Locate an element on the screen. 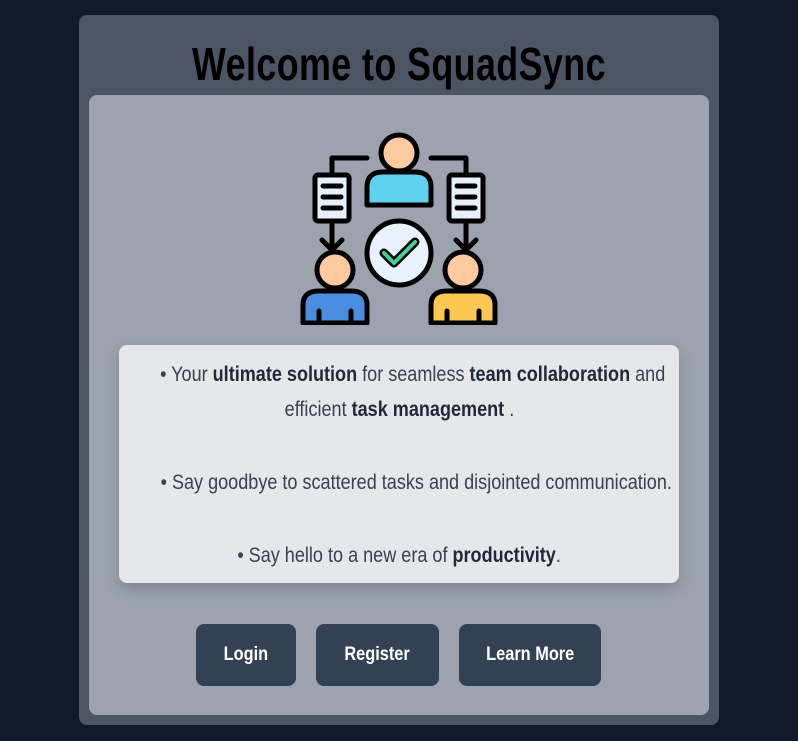 This screenshot has height=741, width=798. intro-emphasis: team collaboration is located at coordinates (550, 374).